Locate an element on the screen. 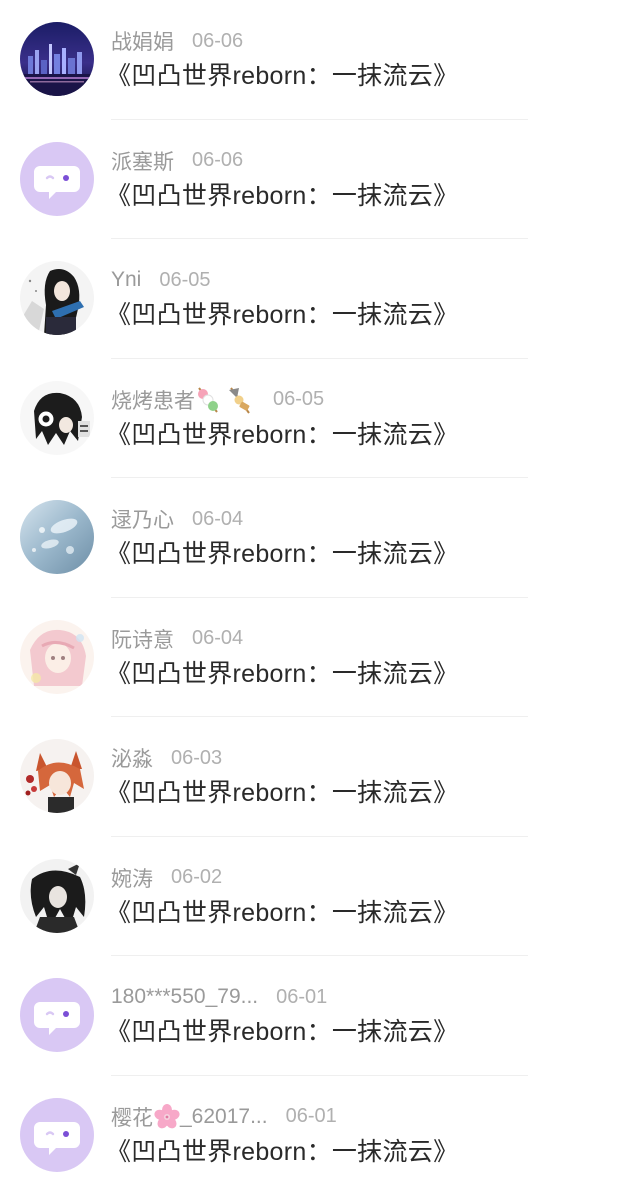 The width and height of the screenshot is (640, 1195). pastel-anime-avatar-image is located at coordinates (57, 657).